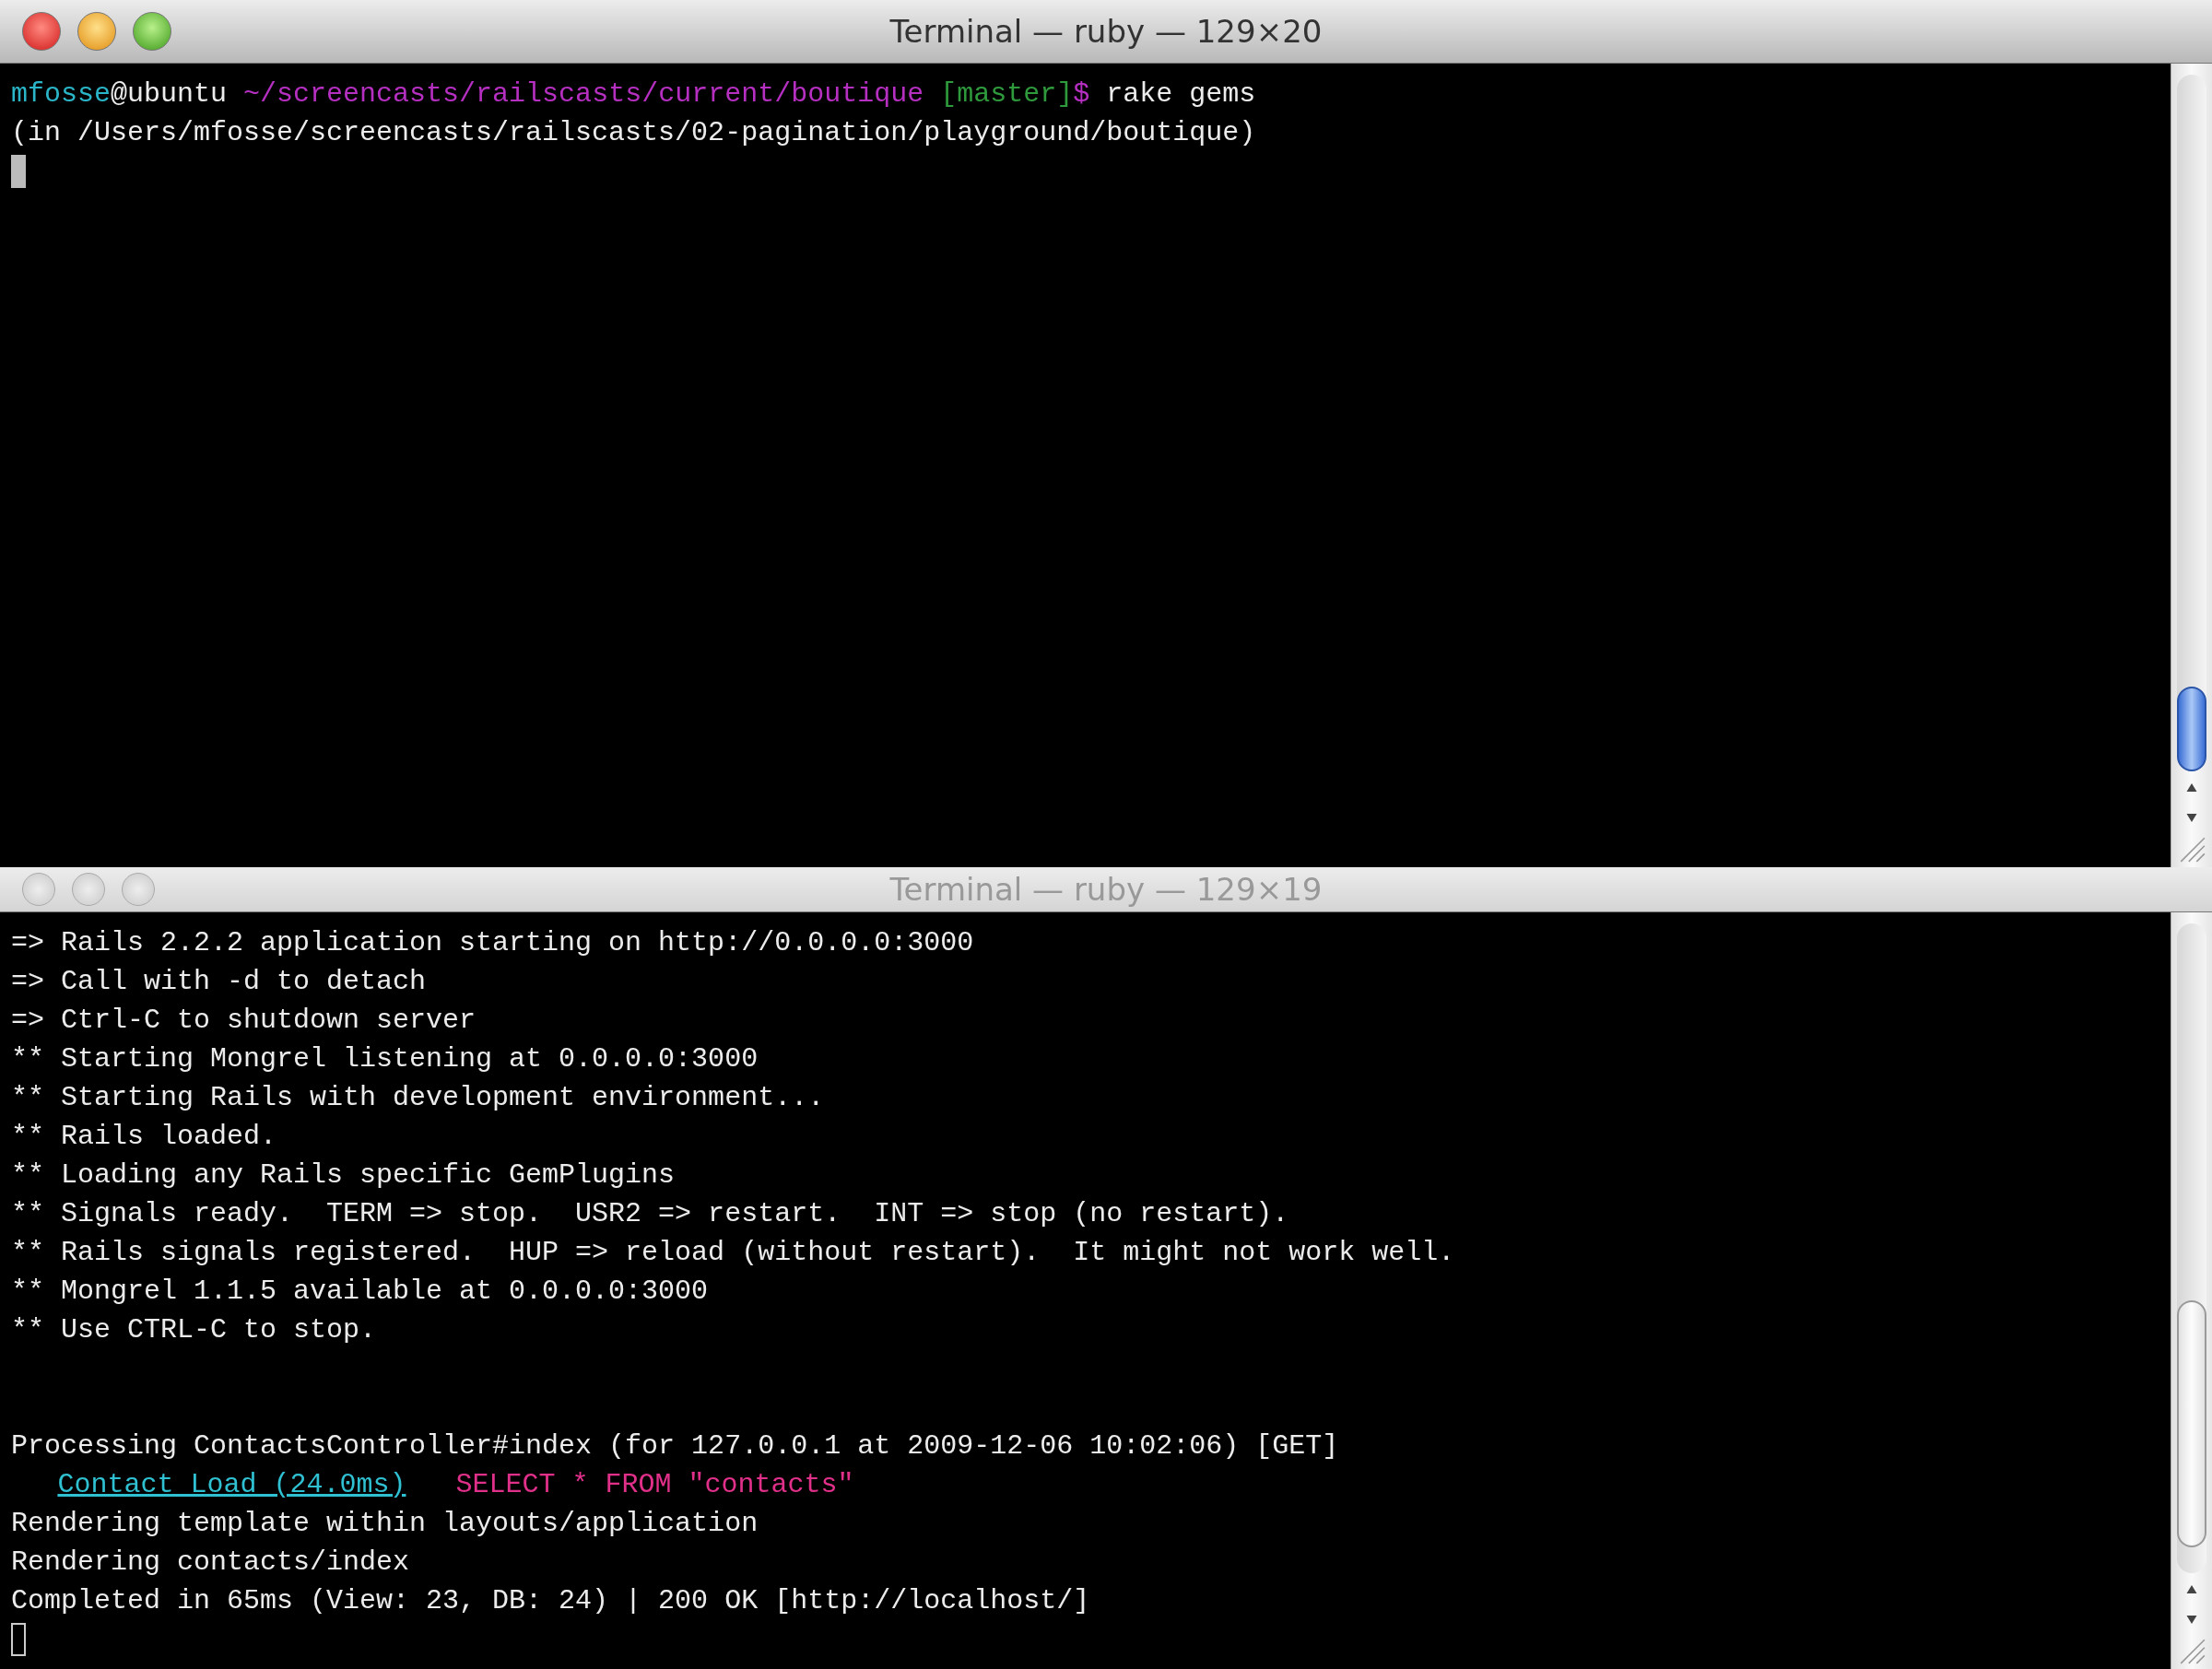 This screenshot has width=2212, height=1669. Describe the element at coordinates (492, 943) in the screenshot. I see `terminal-text: => Rails 2.2.2 application starting on http://0.0.0.0:3000` at that location.